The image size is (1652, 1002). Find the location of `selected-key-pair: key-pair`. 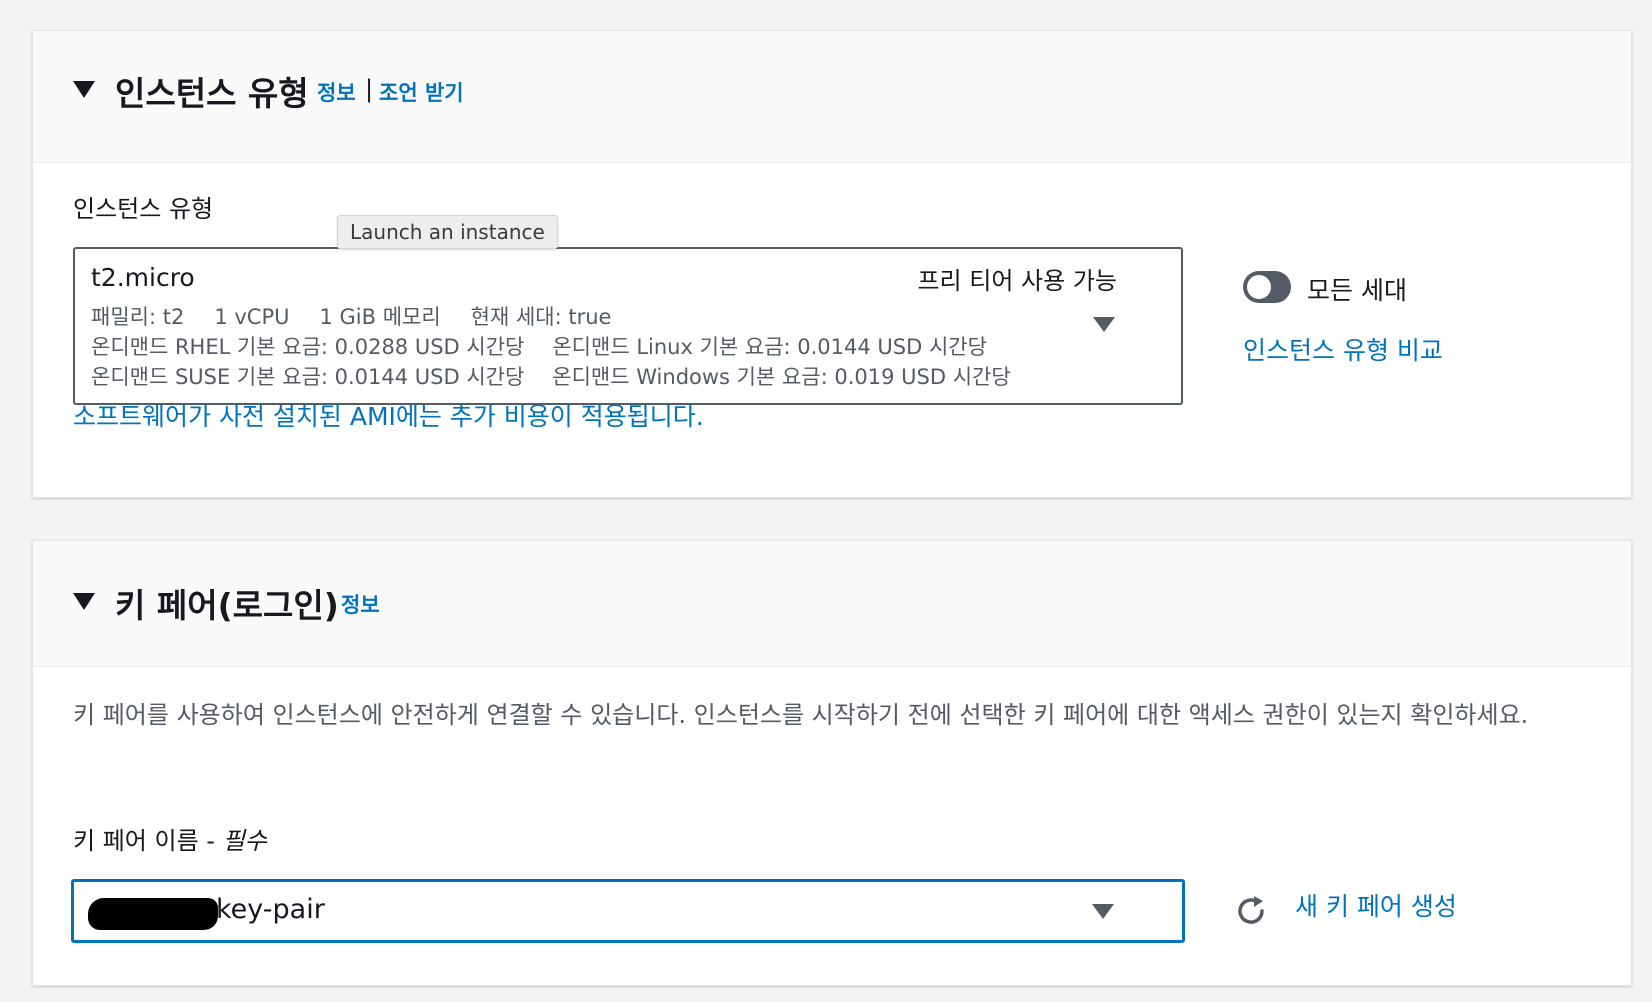

selected-key-pair: key-pair is located at coordinates (270, 909).